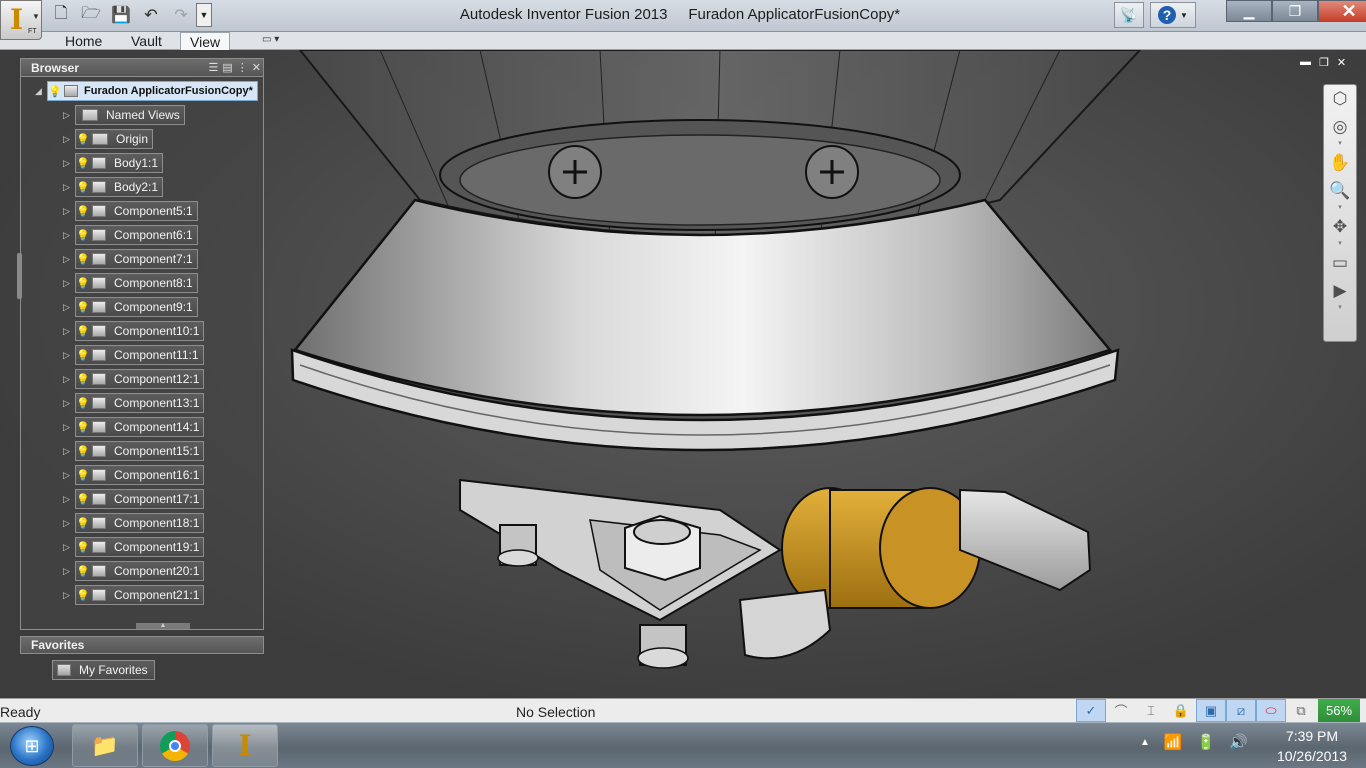 This screenshot has height=768, width=1366. Describe the element at coordinates (152, 91) in the screenshot. I see `tree-root-node: 💡 Furadon ApplicatorFusionCopy*` at that location.